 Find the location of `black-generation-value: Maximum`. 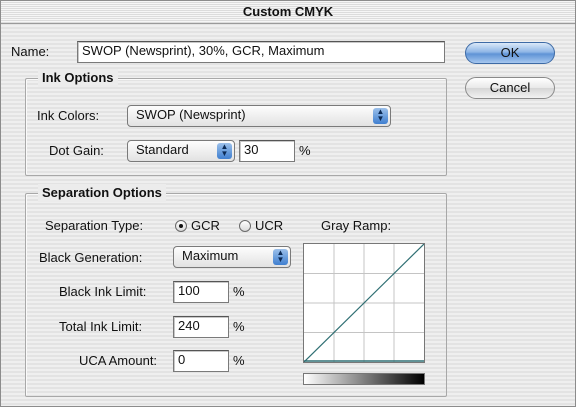

black-generation-value: Maximum is located at coordinates (210, 255).